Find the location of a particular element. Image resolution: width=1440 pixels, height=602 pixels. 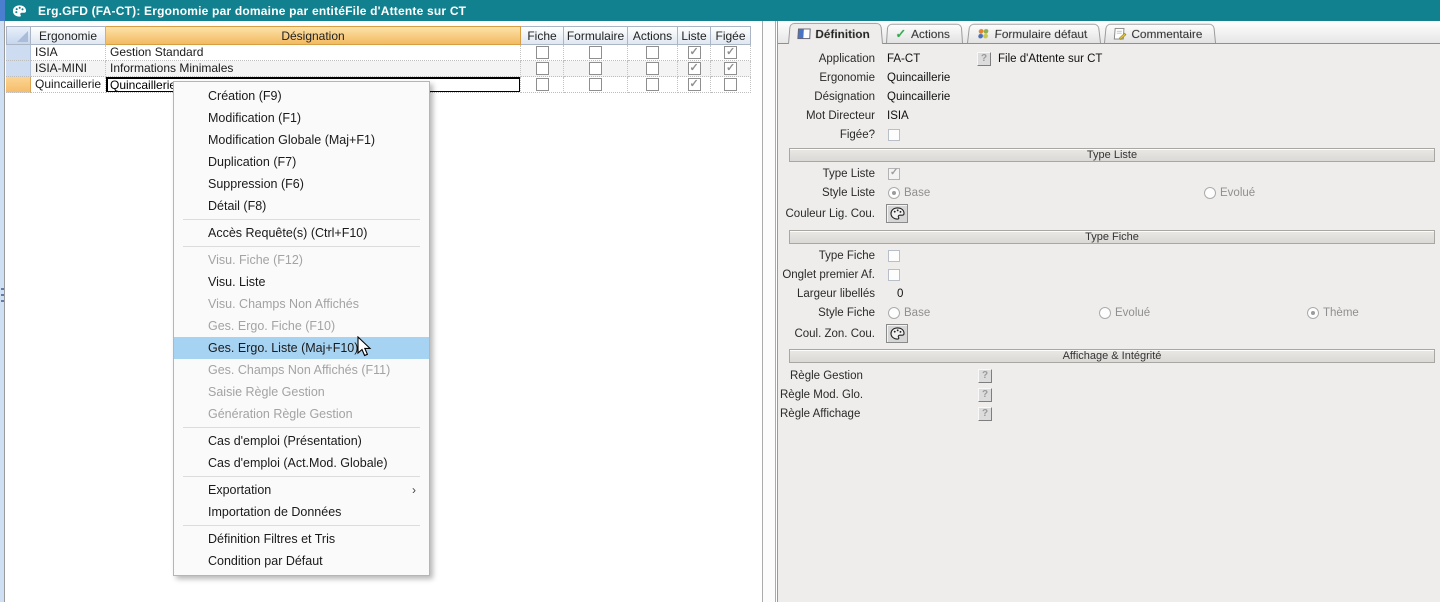

table-row: ISIA Gestion Standard is located at coordinates (378, 53).